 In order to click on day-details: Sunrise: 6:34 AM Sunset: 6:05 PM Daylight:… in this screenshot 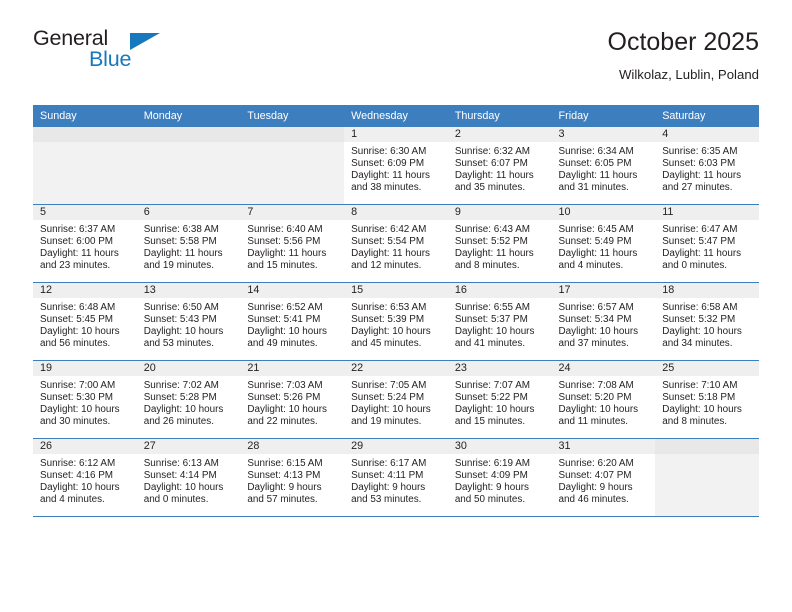, I will do `click(604, 168)`.